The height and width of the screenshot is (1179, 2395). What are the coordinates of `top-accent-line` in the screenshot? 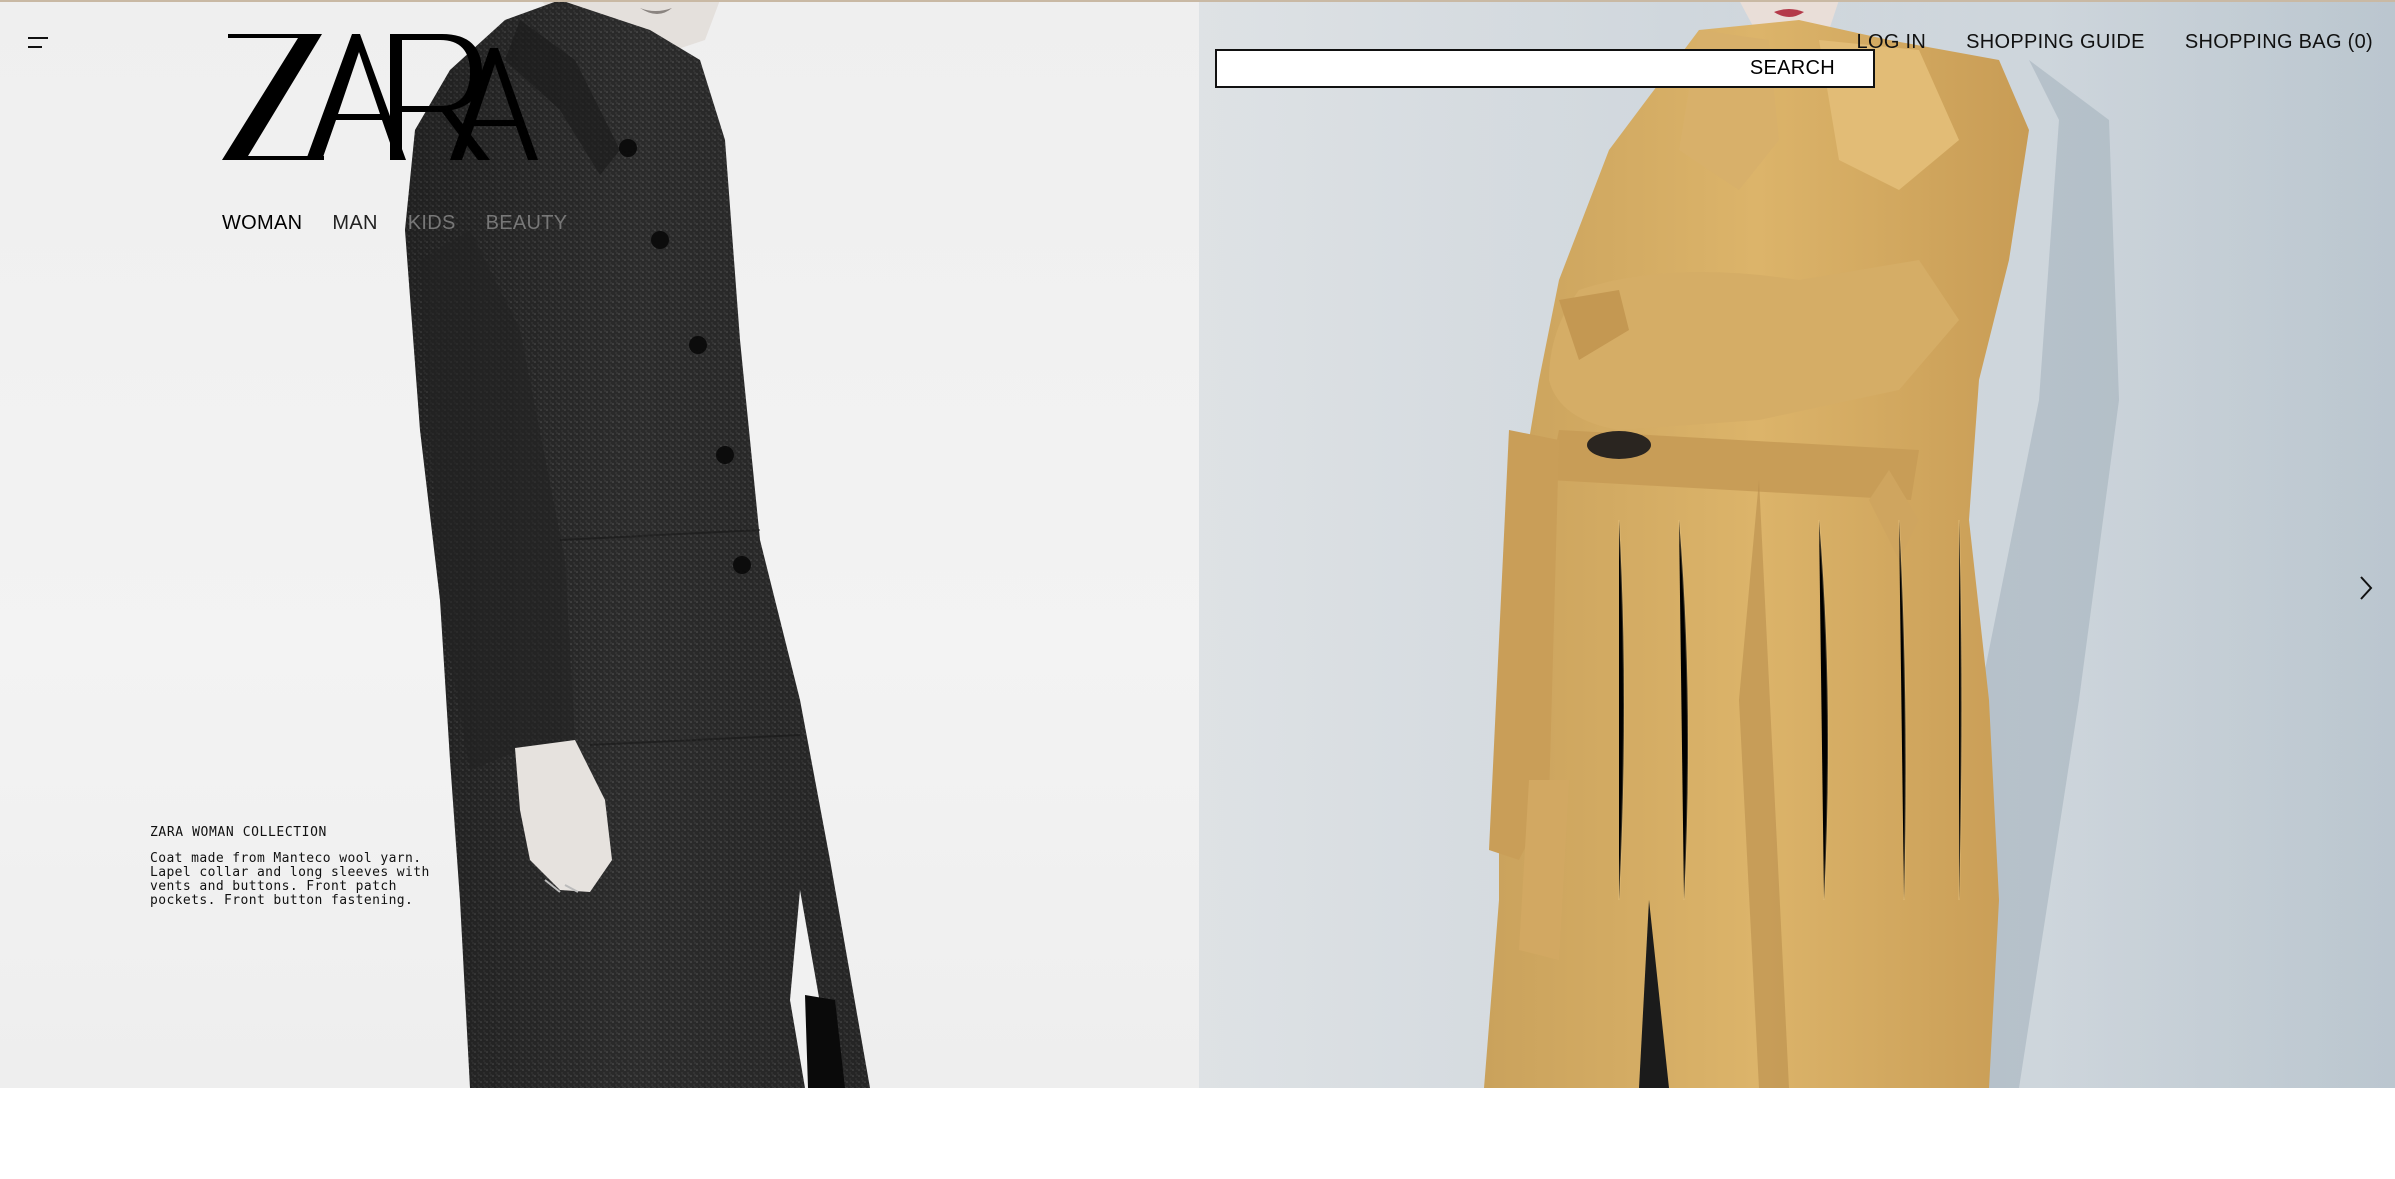 It's located at (1197, 1).